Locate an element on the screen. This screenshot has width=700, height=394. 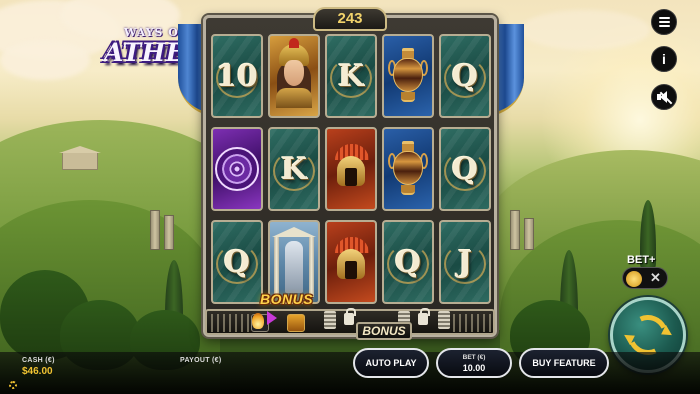
flame-icon is located at coordinates (258, 321).